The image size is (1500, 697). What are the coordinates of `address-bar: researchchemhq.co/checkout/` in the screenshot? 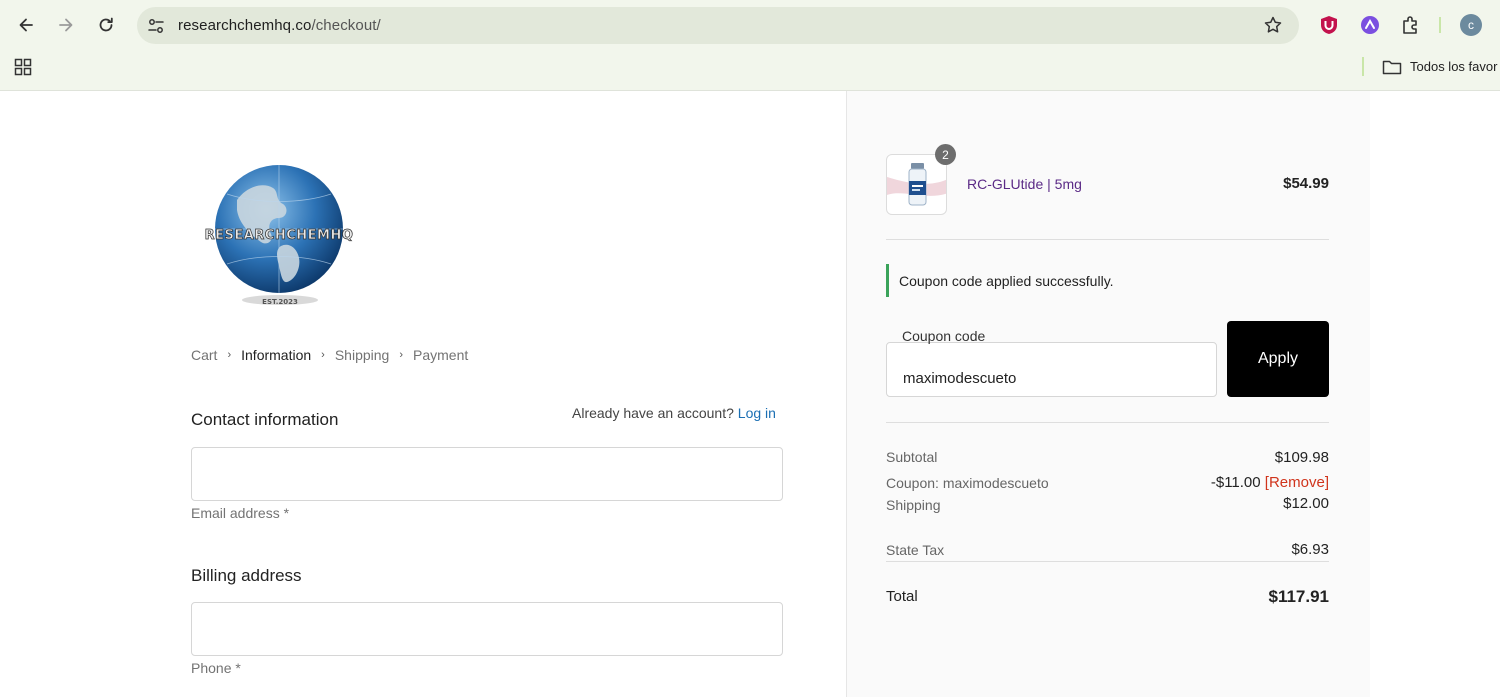 It's located at (718, 25).